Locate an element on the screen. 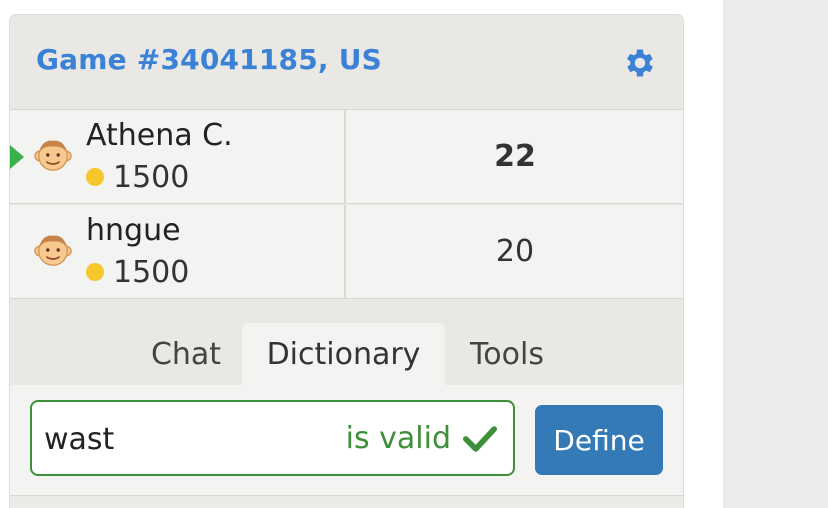  tab-chat: Chat is located at coordinates (186, 354).